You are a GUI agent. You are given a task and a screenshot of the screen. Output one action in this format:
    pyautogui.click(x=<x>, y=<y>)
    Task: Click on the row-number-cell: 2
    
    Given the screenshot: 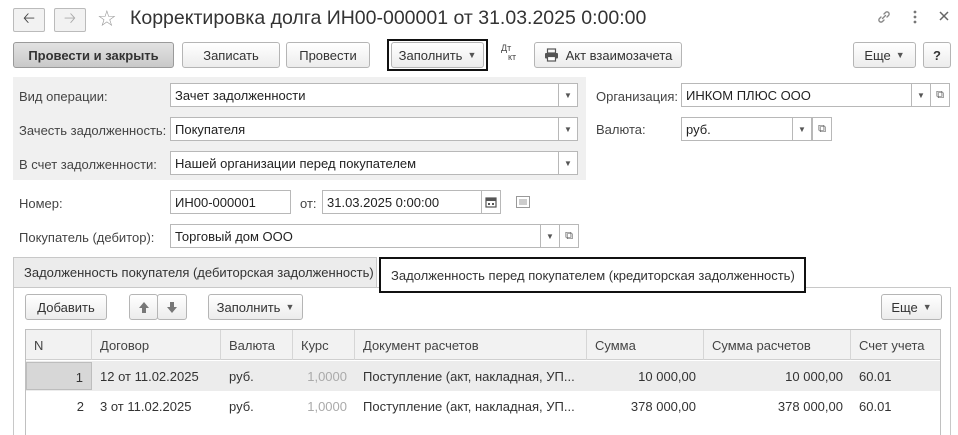 What is the action you would take?
    pyautogui.click(x=59, y=406)
    